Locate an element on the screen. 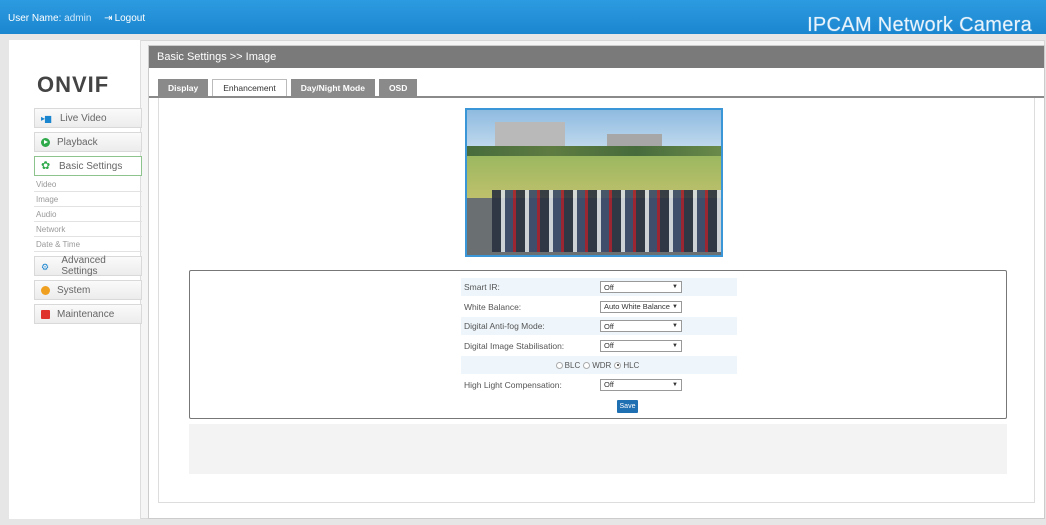 This screenshot has width=1046, height=525. stabilisation-label: Digital Image Stabilisation: is located at coordinates (514, 345).